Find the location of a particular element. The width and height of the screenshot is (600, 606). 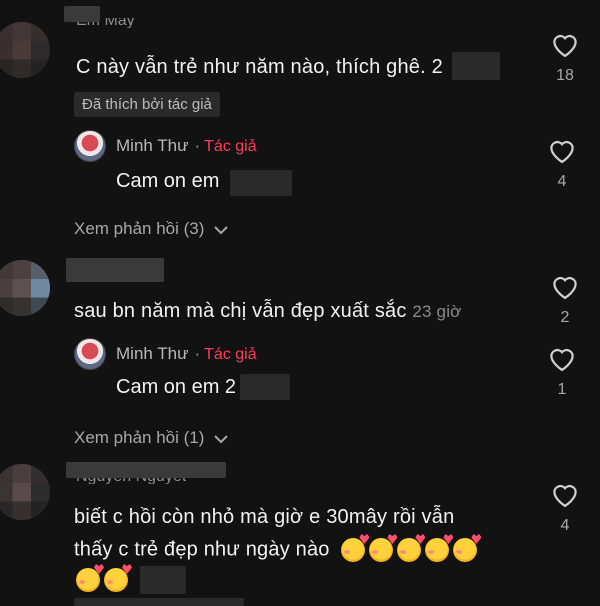

comment-text: C này vẫn trẻ như năm nào, thích ghê. 2 is located at coordinates (259, 67).